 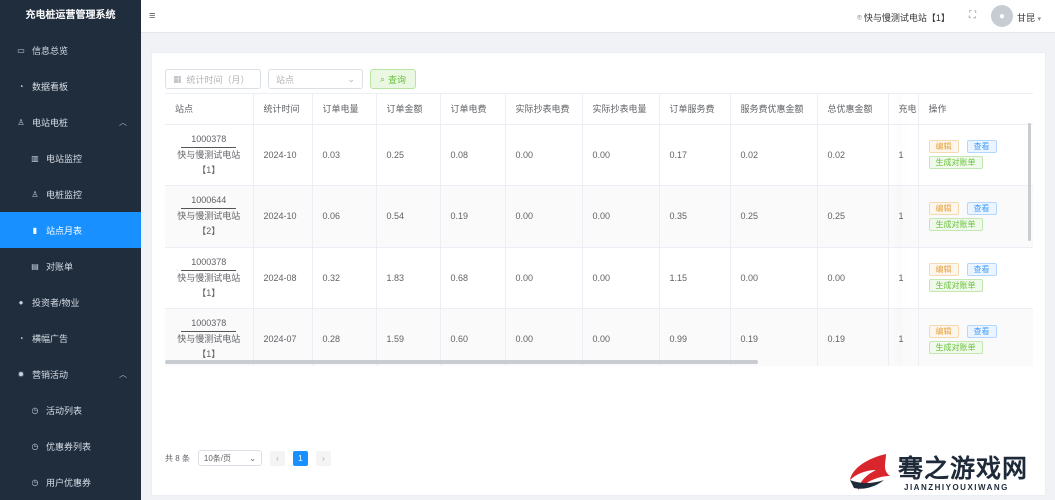 What do you see at coordinates (70, 122) in the screenshot?
I see `sidebar-item-stations: ♙ 电站电桩 ︿` at bounding box center [70, 122].